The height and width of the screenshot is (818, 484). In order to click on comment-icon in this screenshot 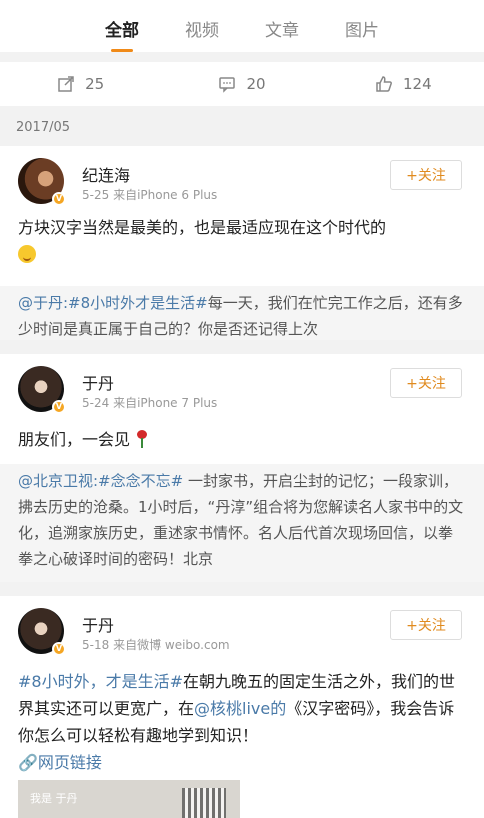, I will do `click(227, 85)`.